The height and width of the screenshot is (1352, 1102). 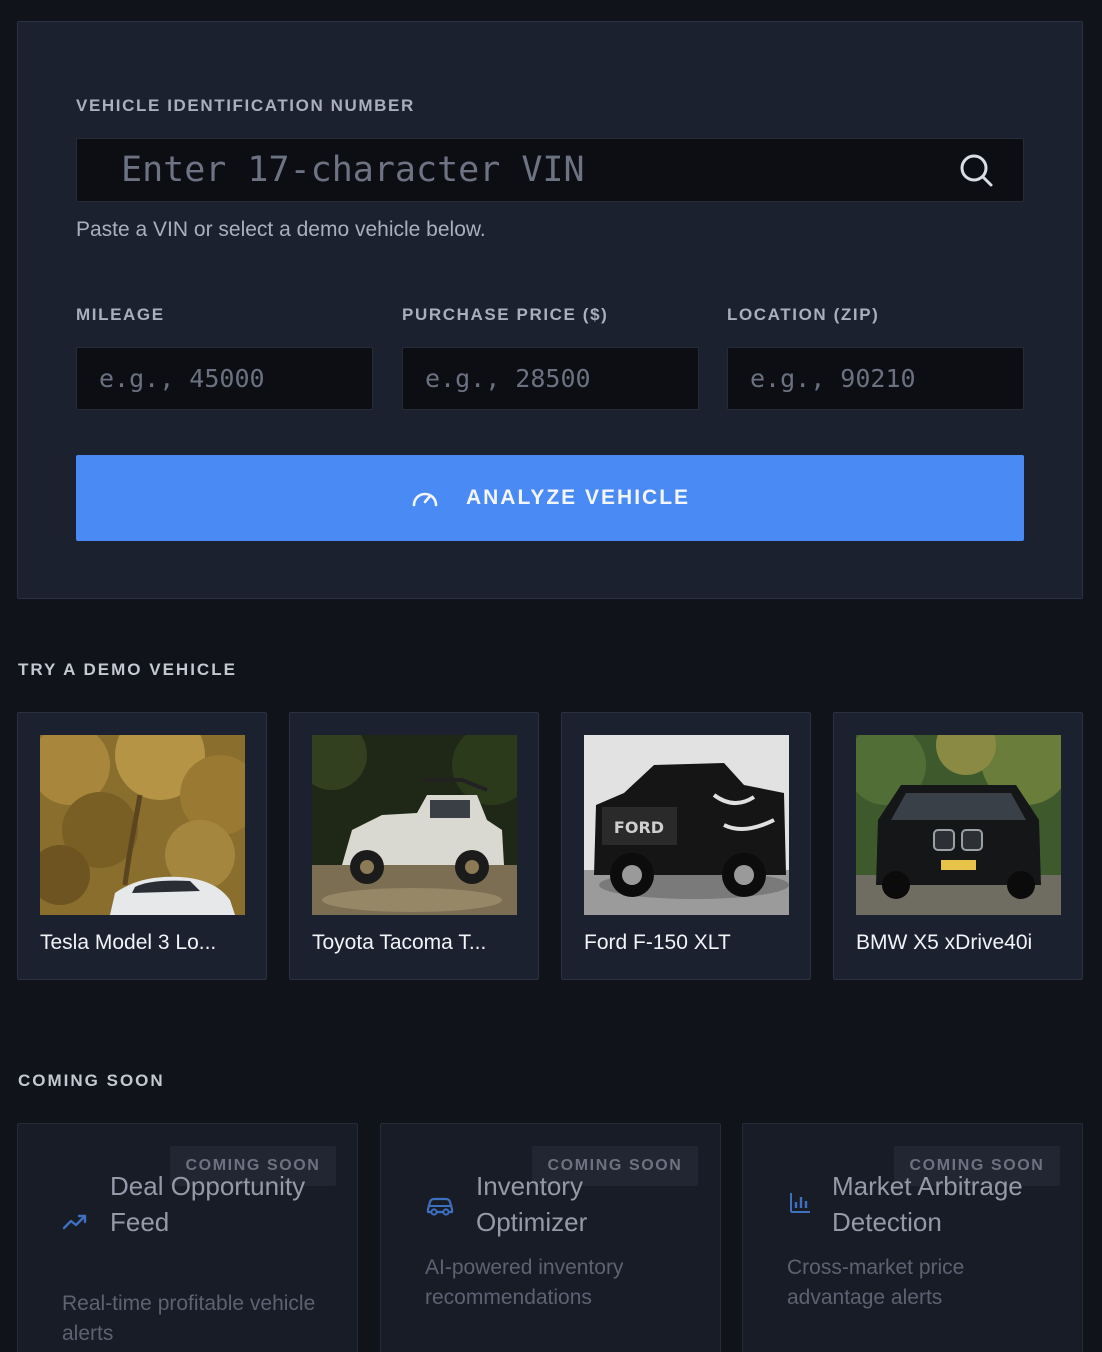 What do you see at coordinates (578, 497) in the screenshot?
I see `analyze-vehicle-label: ANALYZE VEHICLE` at bounding box center [578, 497].